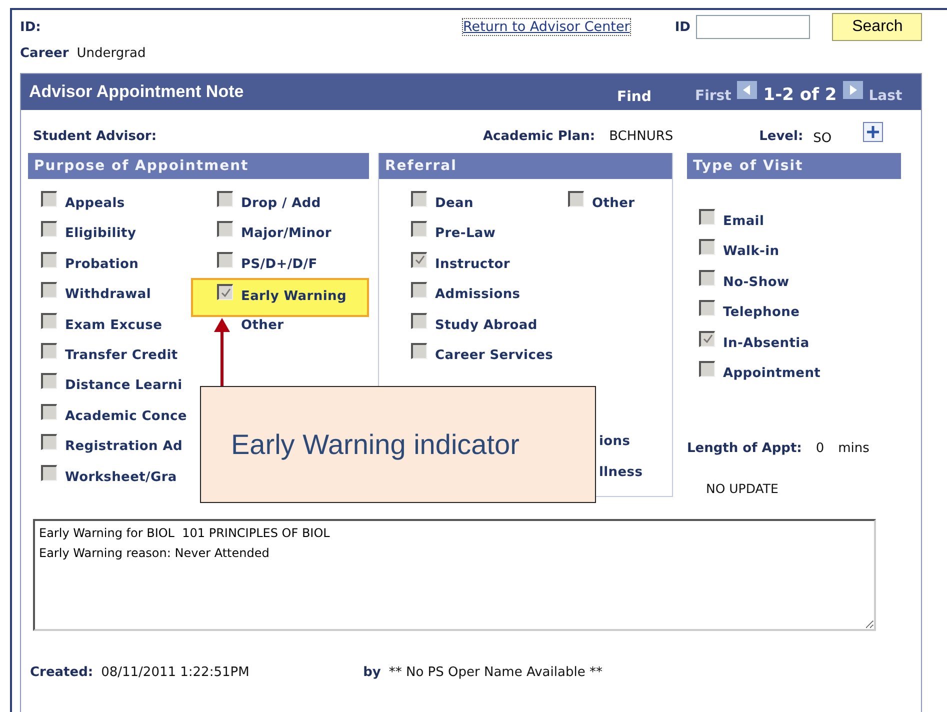  What do you see at coordinates (494, 355) in the screenshot?
I see `checkbox-label: Career Services` at bounding box center [494, 355].